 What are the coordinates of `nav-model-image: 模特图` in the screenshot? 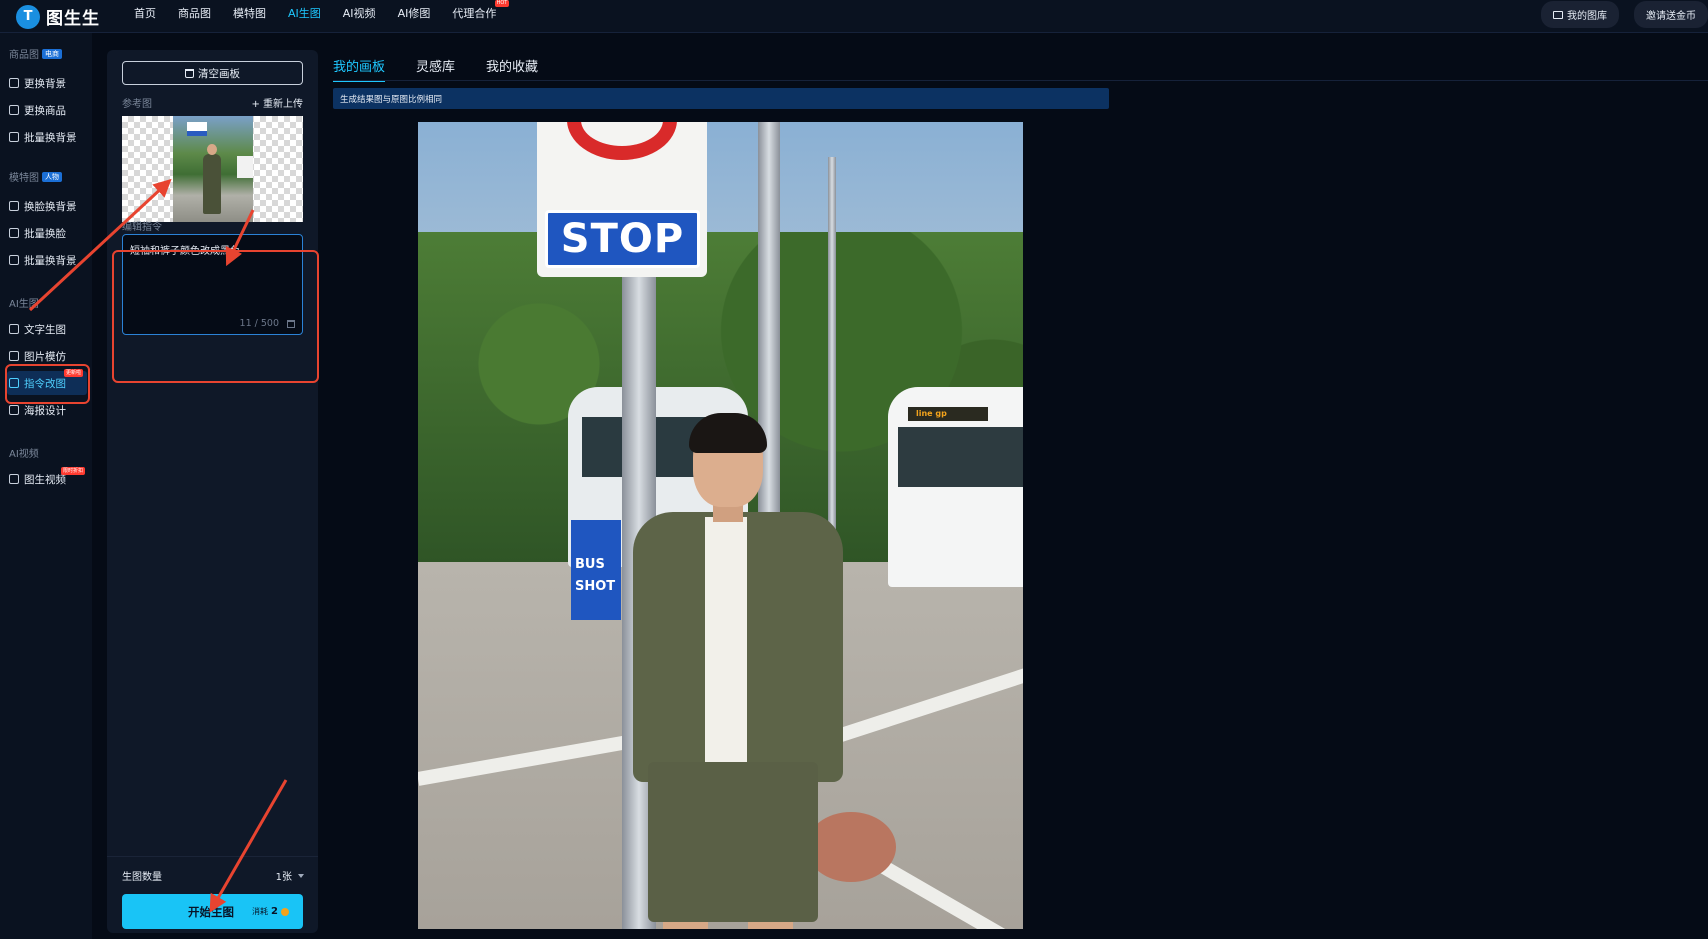 It's located at (249, 13).